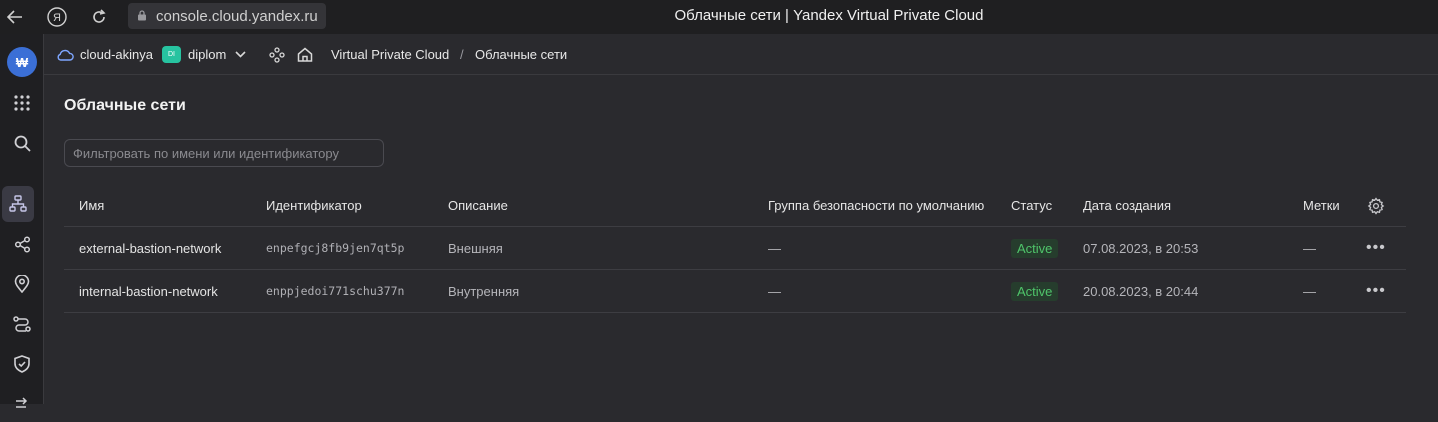 The image size is (1438, 422). What do you see at coordinates (478, 205) in the screenshot?
I see `column-header-description: Описание` at bounding box center [478, 205].